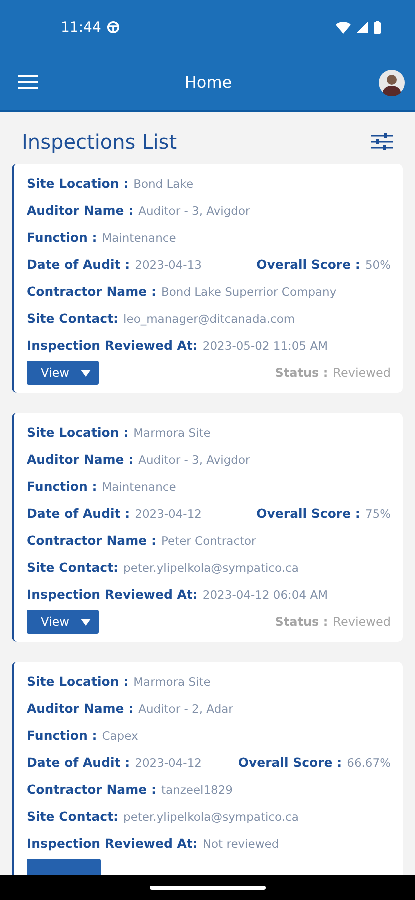  Describe the element at coordinates (369, 763) in the screenshot. I see `field-value: 66.67%` at that location.